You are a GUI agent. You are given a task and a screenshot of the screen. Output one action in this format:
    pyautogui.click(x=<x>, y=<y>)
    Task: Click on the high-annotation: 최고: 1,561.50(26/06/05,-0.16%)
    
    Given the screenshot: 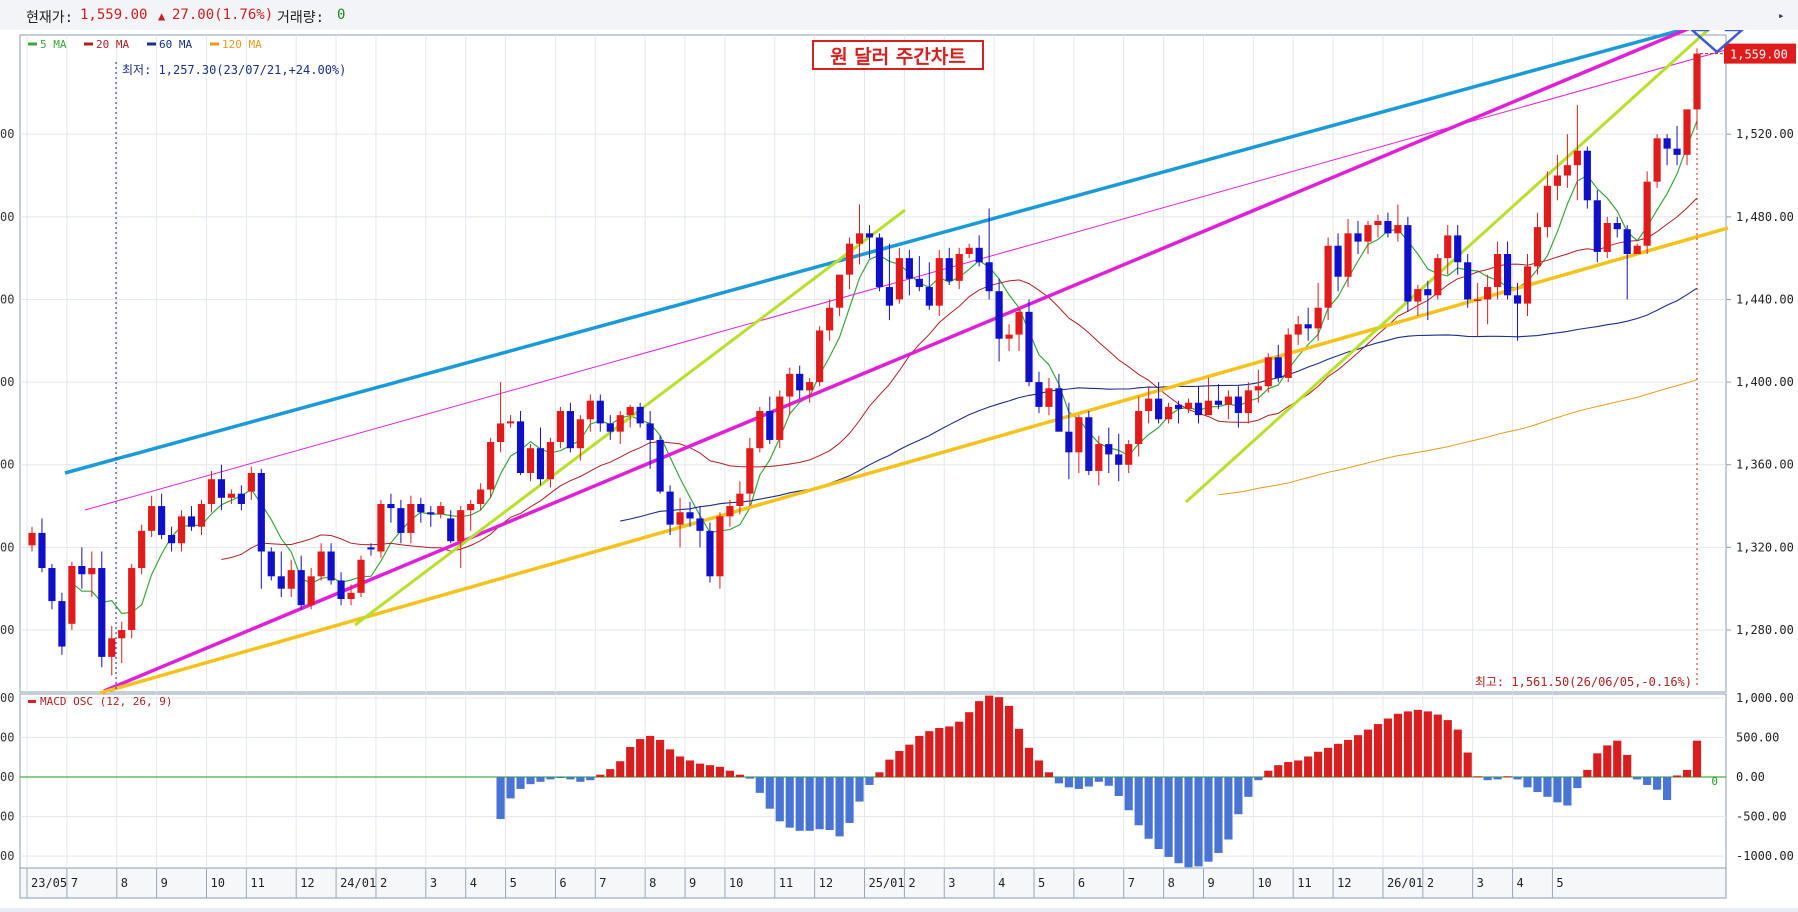 What is the action you would take?
    pyautogui.click(x=1583, y=682)
    